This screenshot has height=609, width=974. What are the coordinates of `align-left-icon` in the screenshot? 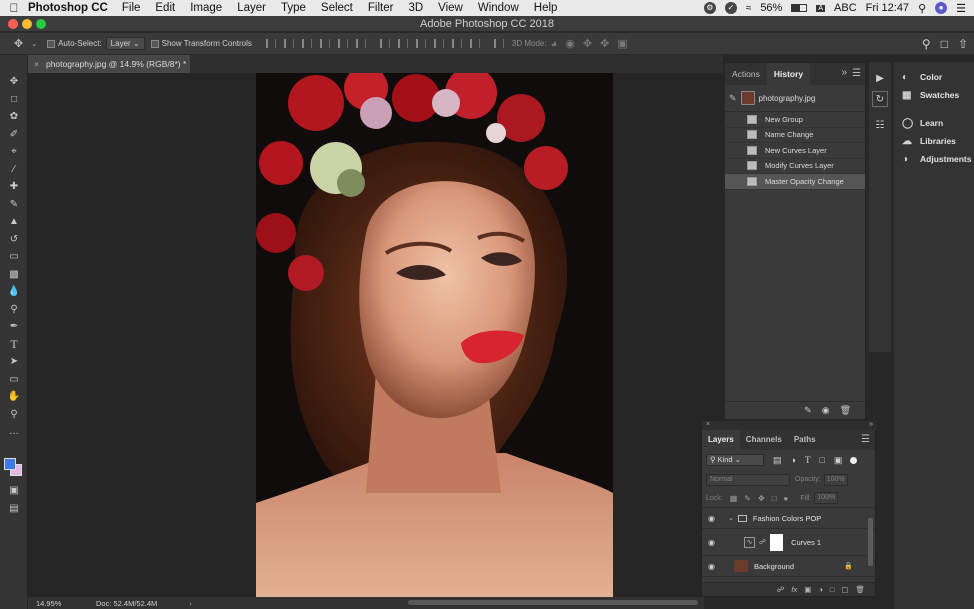 It's located at (324, 43).